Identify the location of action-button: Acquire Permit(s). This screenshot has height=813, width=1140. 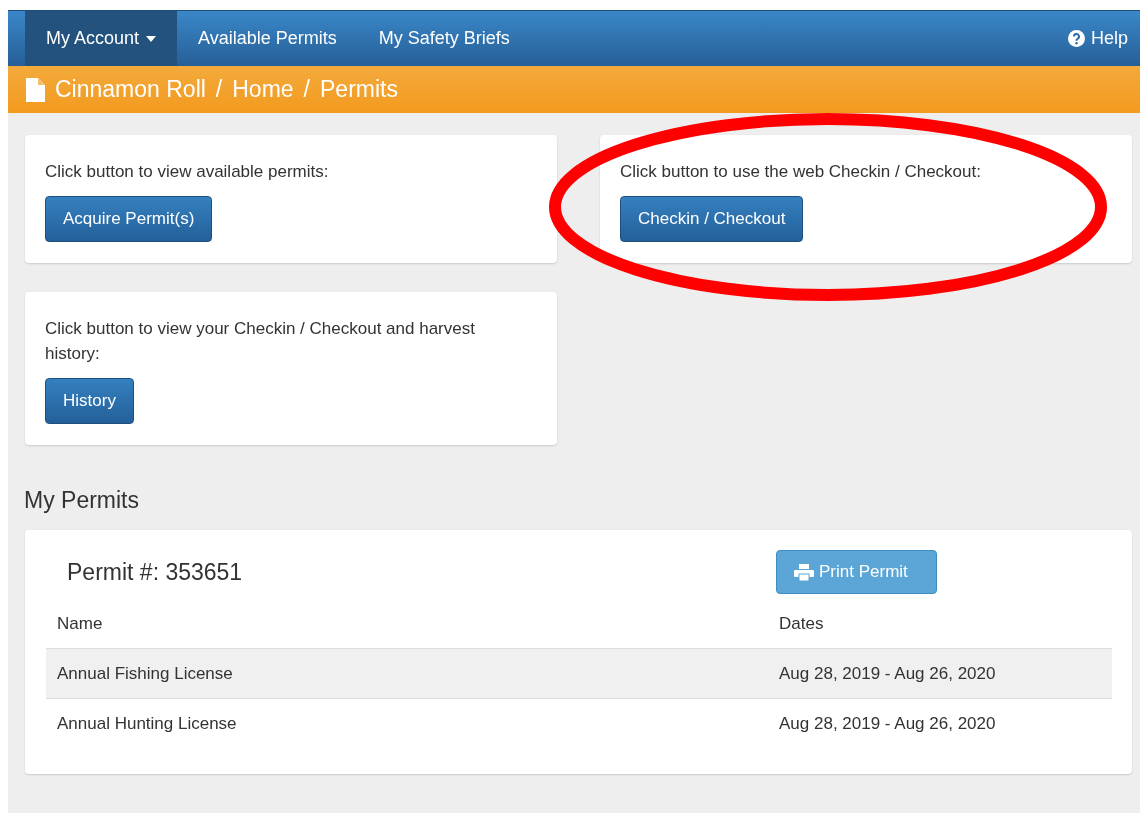
(129, 219).